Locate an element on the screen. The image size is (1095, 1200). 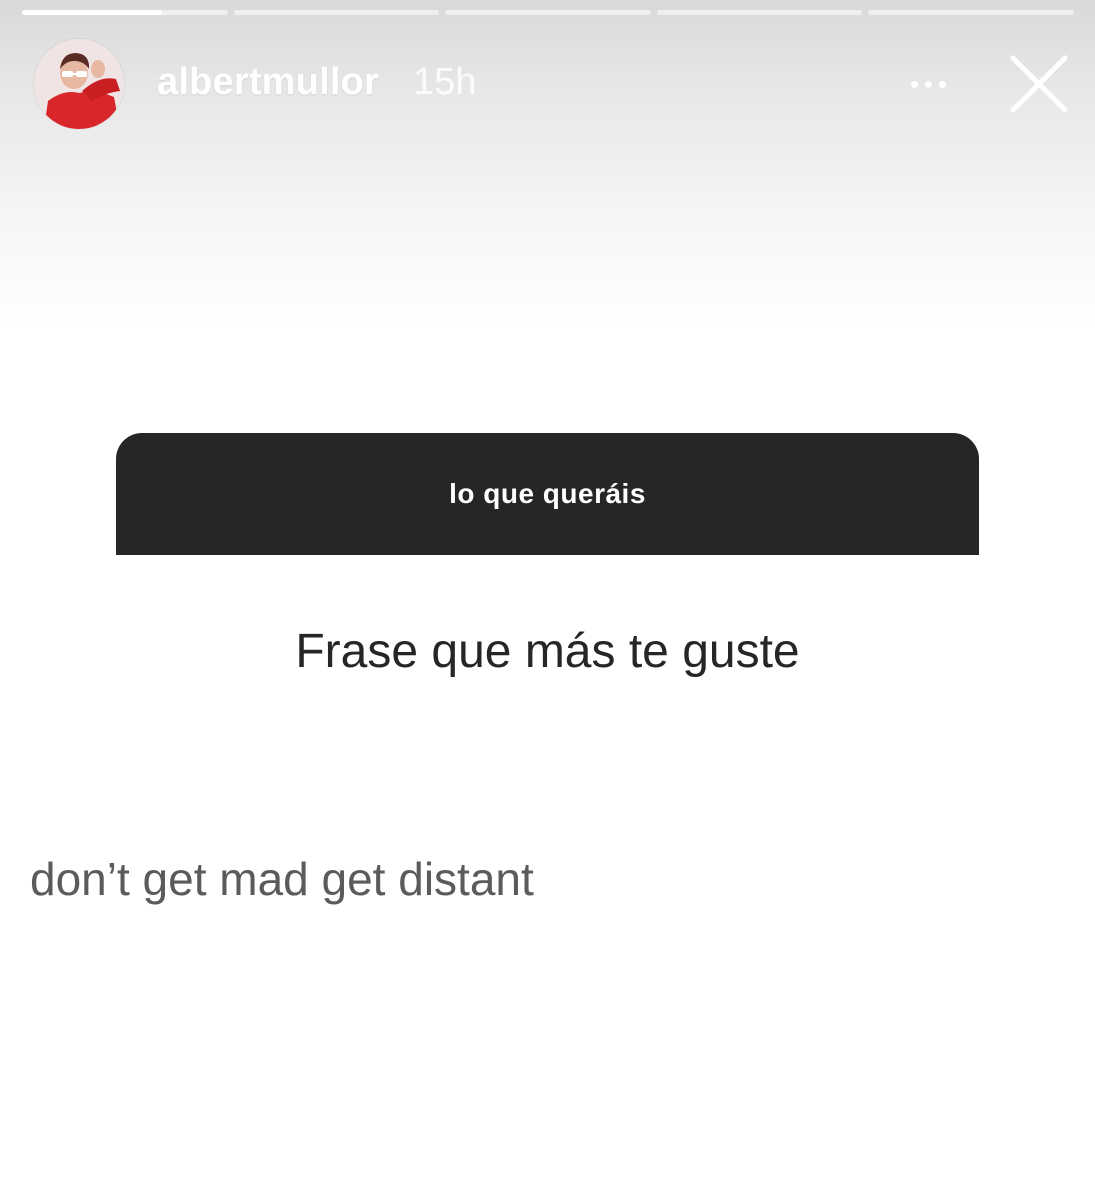
story-caption: don’t get mad get distant is located at coordinates (282, 879).